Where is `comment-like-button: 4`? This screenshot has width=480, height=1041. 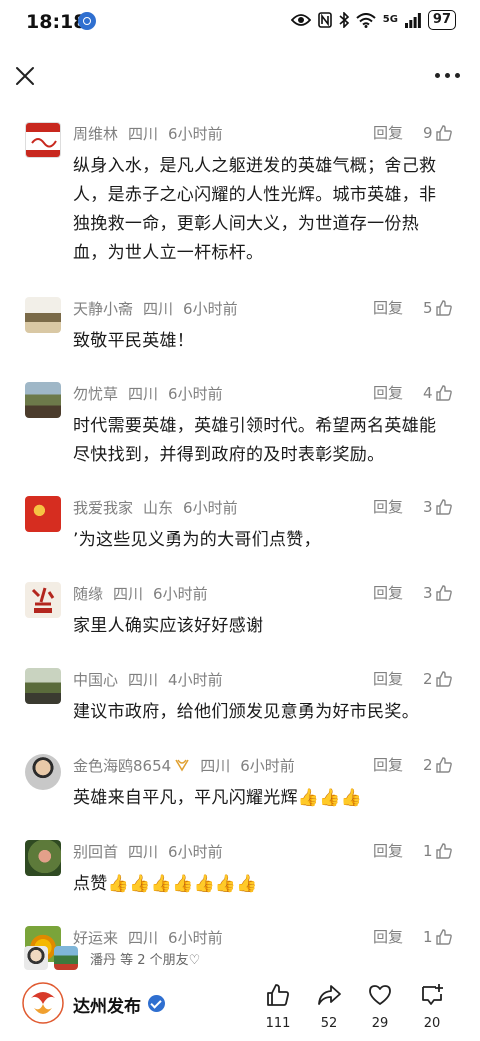
comment-like-button: 4 is located at coordinates (438, 393).